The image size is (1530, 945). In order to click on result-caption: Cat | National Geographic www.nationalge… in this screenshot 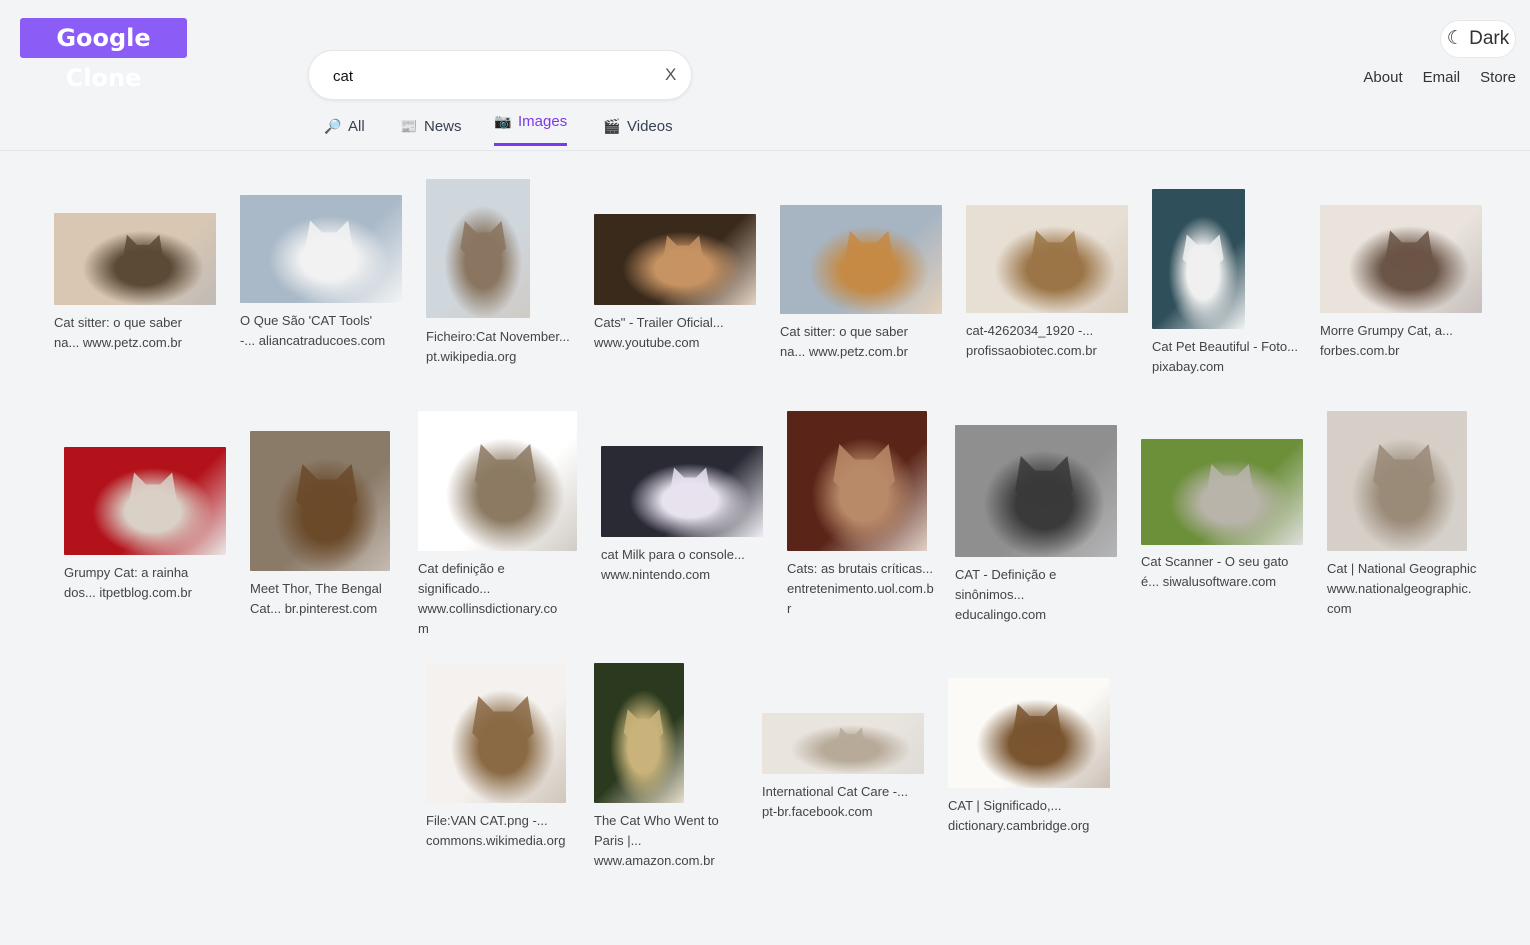, I will do `click(1402, 589)`.